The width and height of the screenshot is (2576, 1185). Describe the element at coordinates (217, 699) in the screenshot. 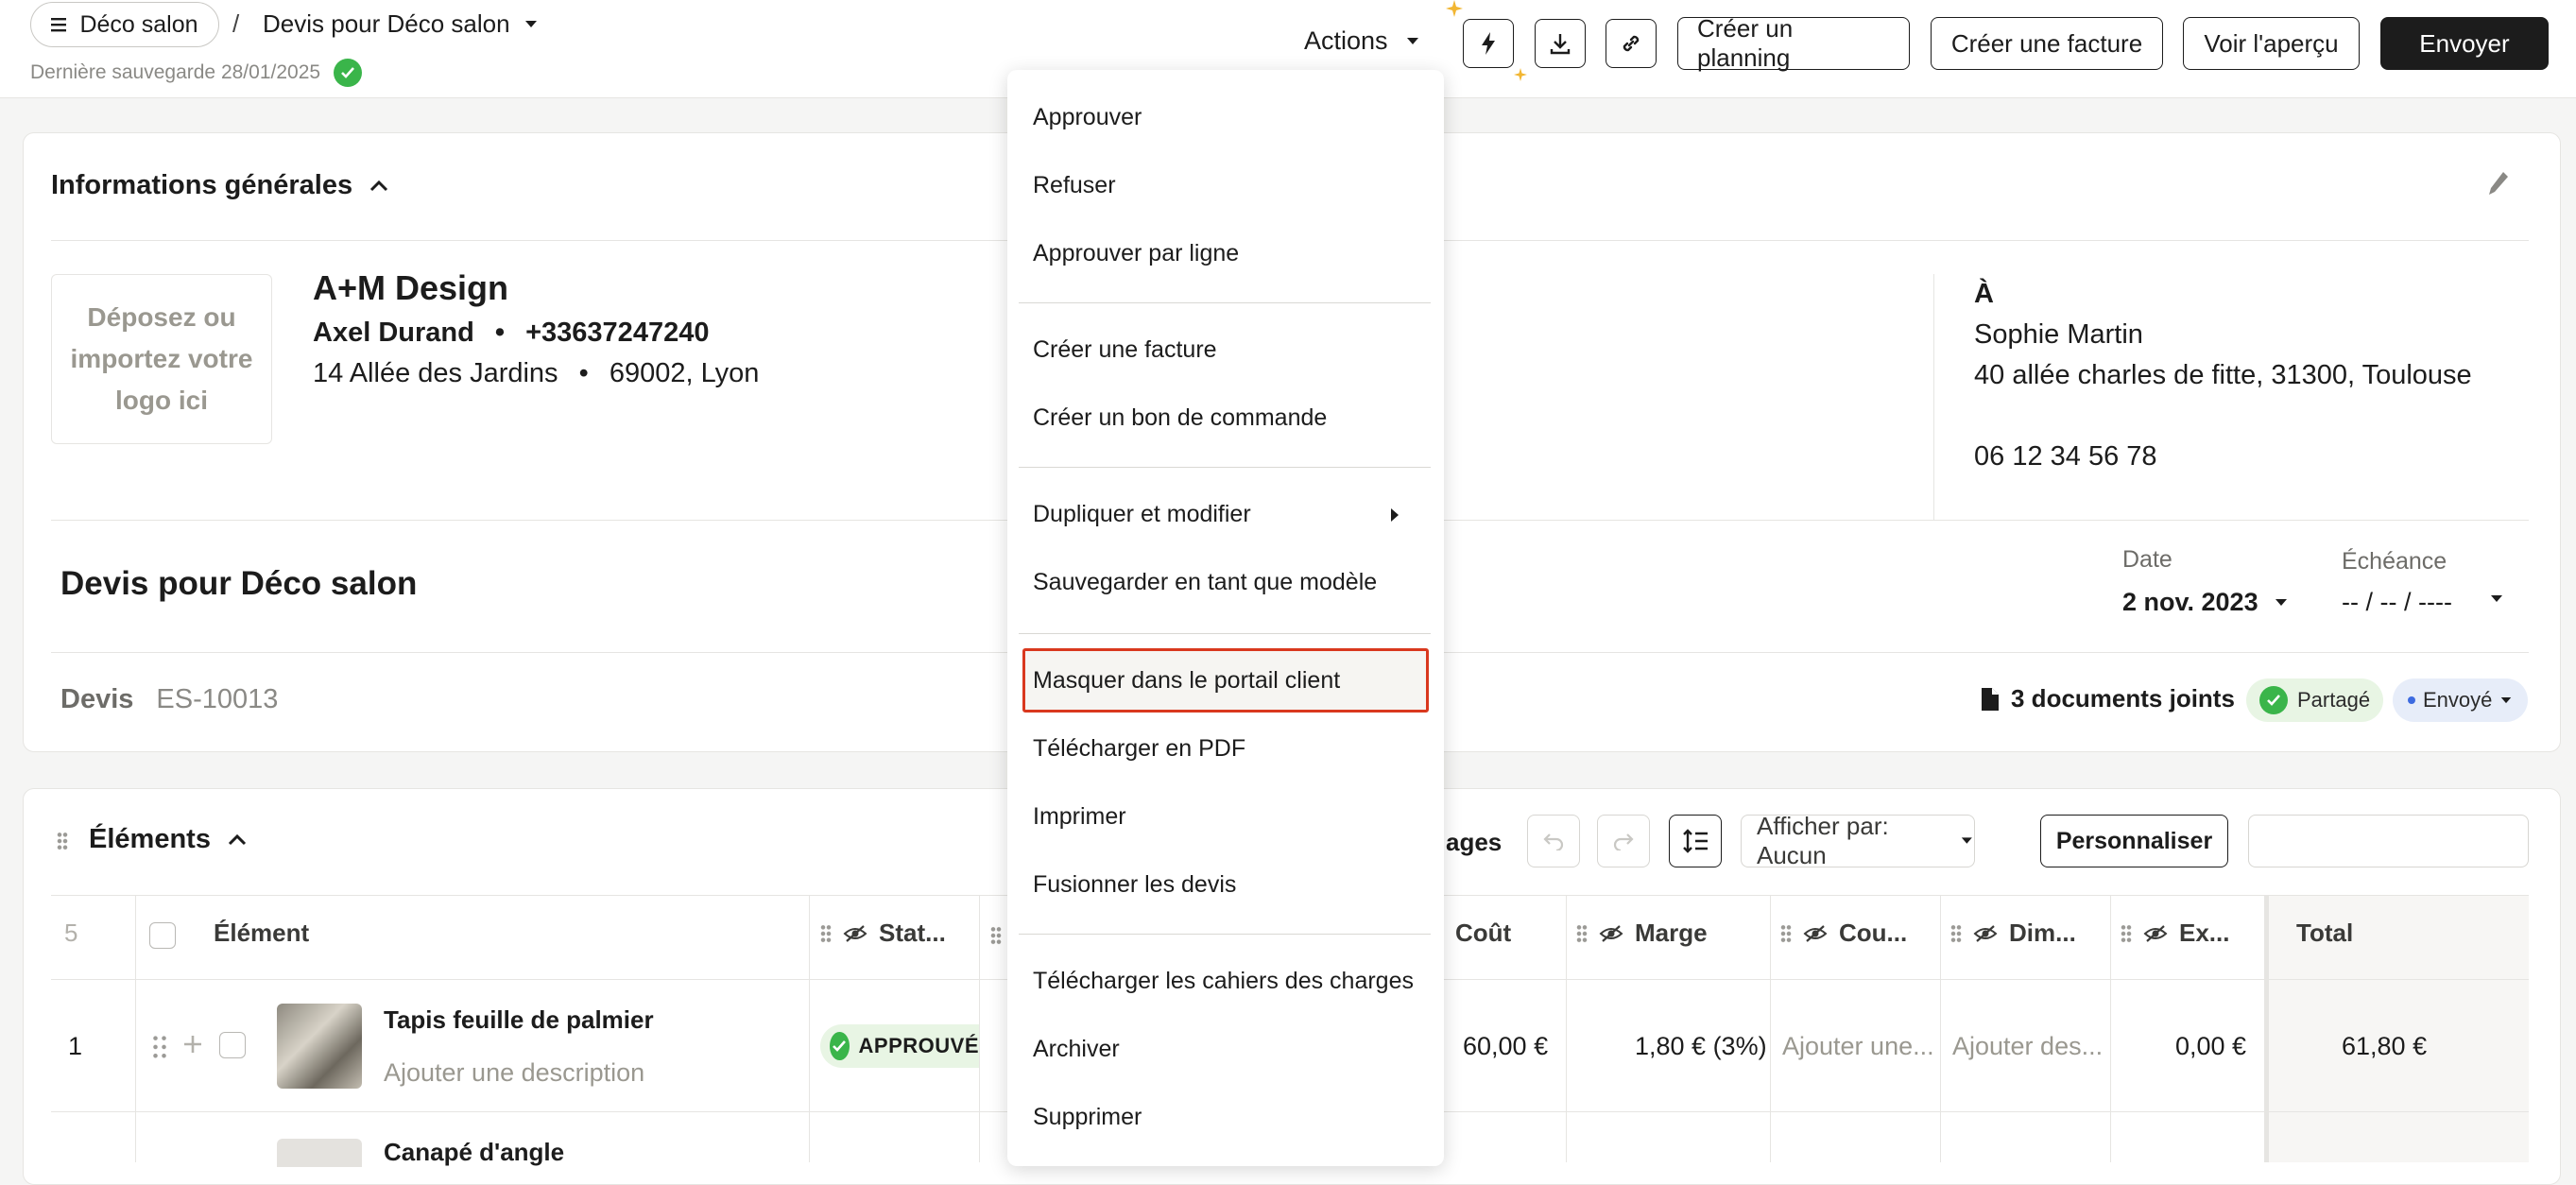

I see `devis-number: ES-10013` at that location.